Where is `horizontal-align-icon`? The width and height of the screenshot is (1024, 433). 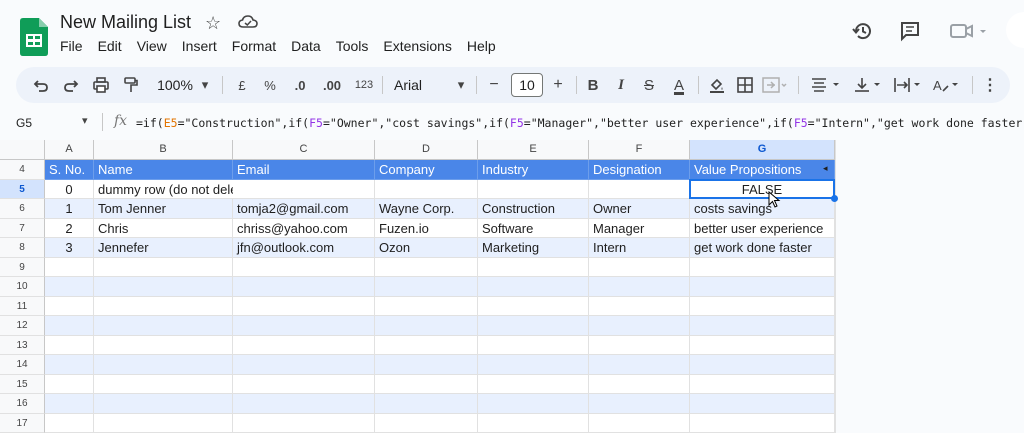
horizontal-align-icon is located at coordinates (828, 85).